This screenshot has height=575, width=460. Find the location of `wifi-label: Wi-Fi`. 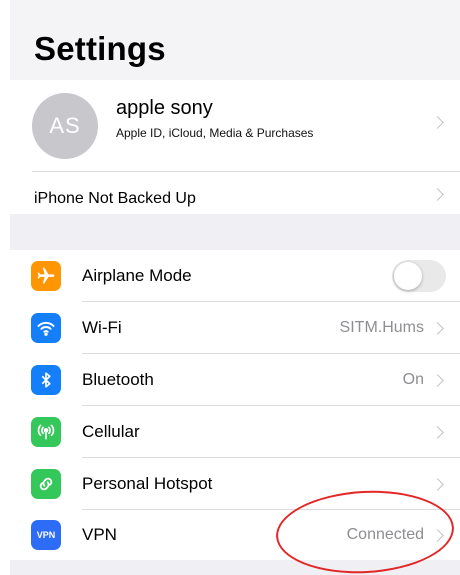

wifi-label: Wi-Fi is located at coordinates (102, 327).